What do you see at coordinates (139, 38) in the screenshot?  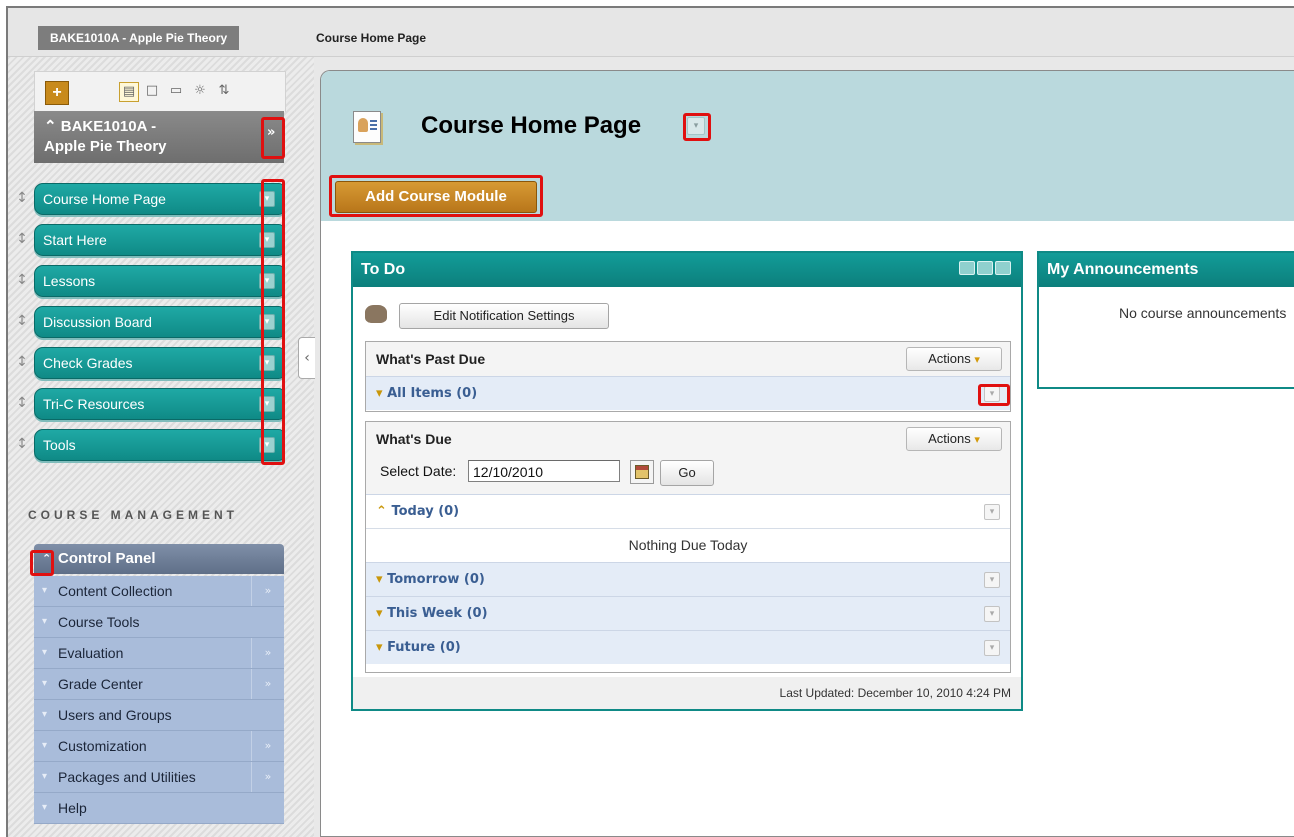 I see `breadcrumb-course: BAKE1010A - Apple Pie Theory` at bounding box center [139, 38].